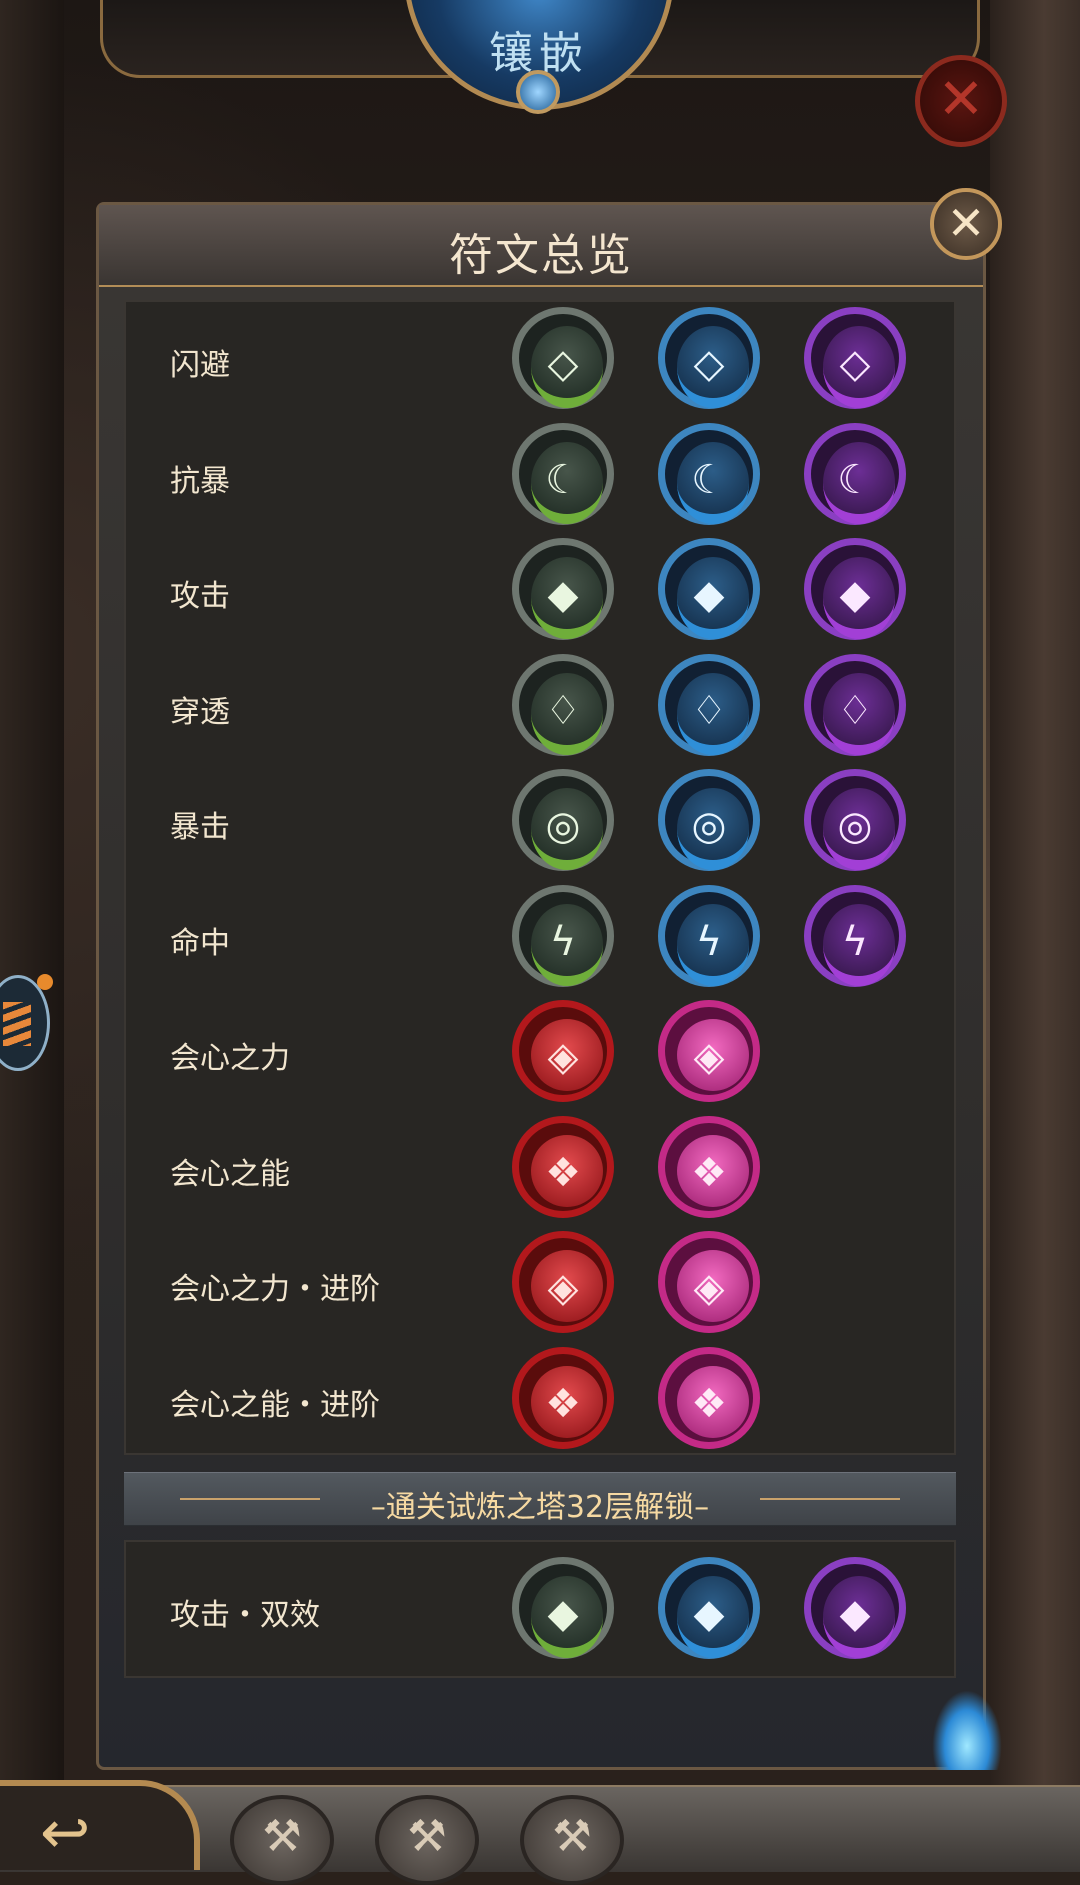  Describe the element at coordinates (200, 712) in the screenshot. I see `rune-row-label: 穿透` at that location.